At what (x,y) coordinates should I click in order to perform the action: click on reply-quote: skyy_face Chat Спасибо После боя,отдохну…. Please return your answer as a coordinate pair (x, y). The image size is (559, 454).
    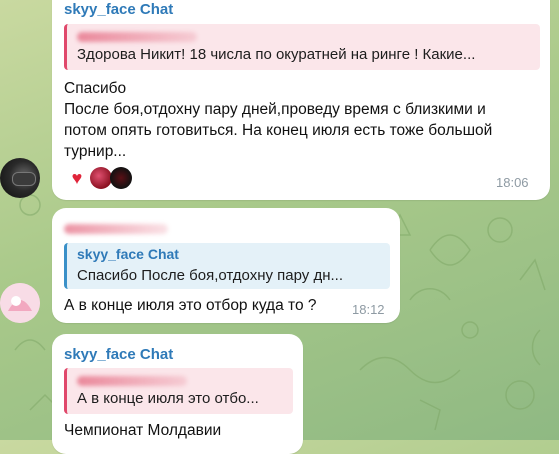
    Looking at the image, I should click on (227, 266).